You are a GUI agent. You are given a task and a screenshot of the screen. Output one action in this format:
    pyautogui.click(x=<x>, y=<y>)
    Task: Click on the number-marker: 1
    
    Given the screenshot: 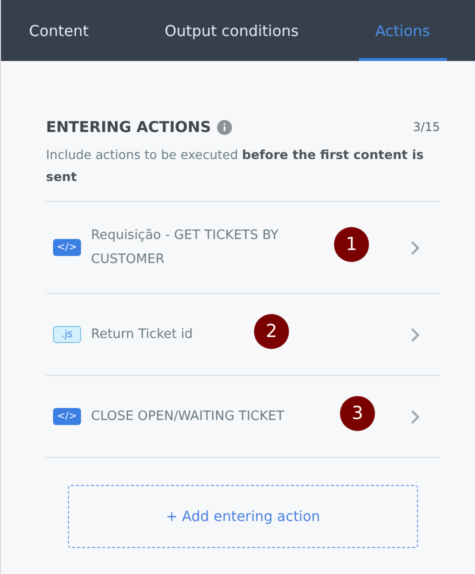 What is the action you would take?
    pyautogui.click(x=351, y=244)
    